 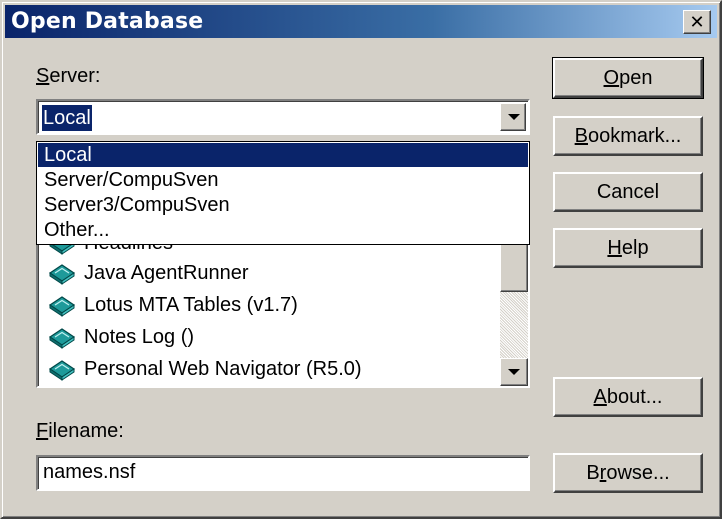 I want to click on database-list-item: Lotus MTA Tables (v1.7), so click(x=173, y=305).